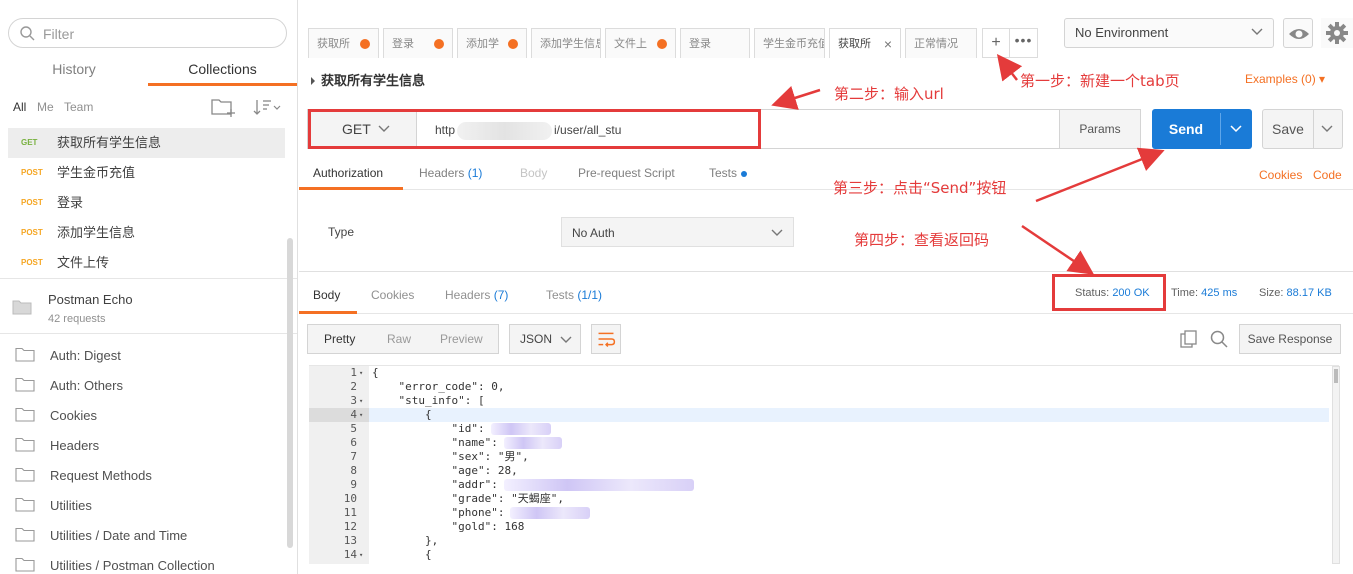 The width and height of the screenshot is (1353, 574). I want to click on view-pretty: Pretty, so click(339, 339).